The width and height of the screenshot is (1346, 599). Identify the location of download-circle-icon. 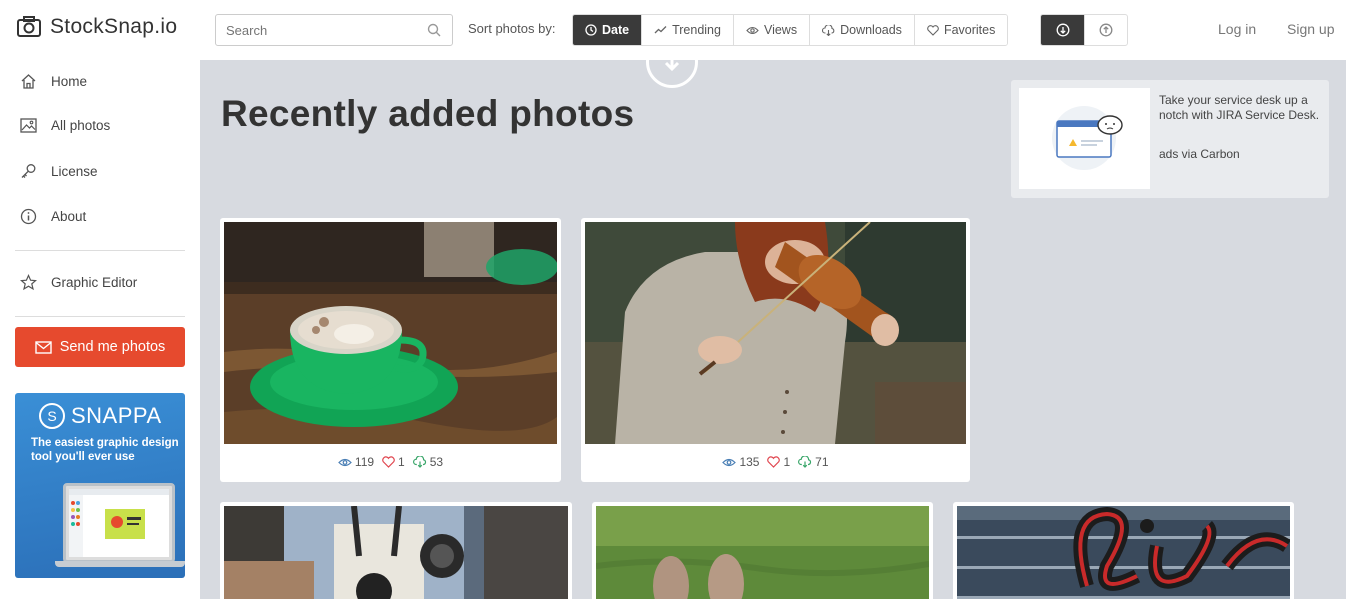
(672, 74).